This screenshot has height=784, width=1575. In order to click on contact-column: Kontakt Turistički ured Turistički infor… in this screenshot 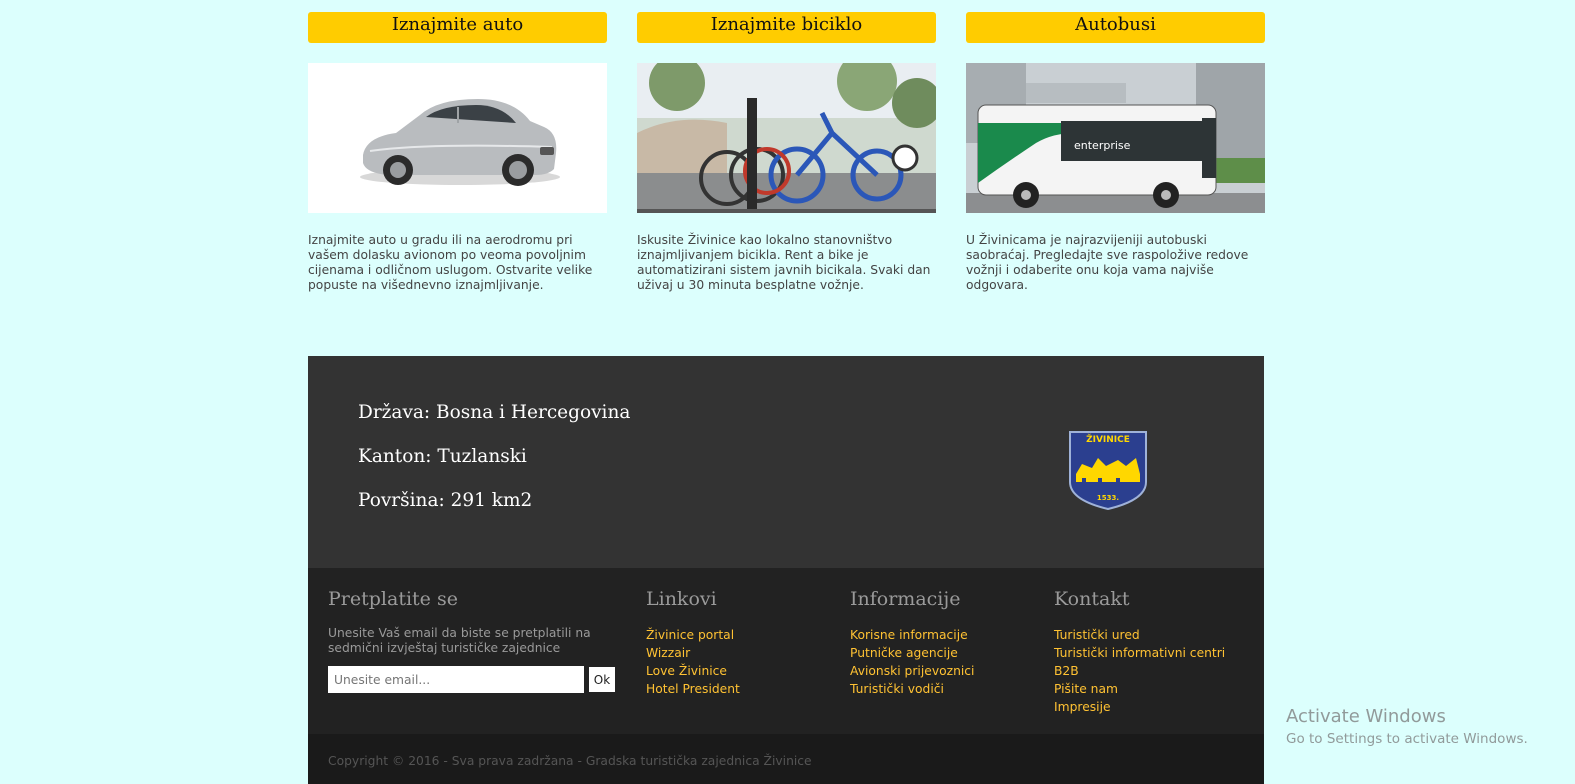, I will do `click(1139, 651)`.